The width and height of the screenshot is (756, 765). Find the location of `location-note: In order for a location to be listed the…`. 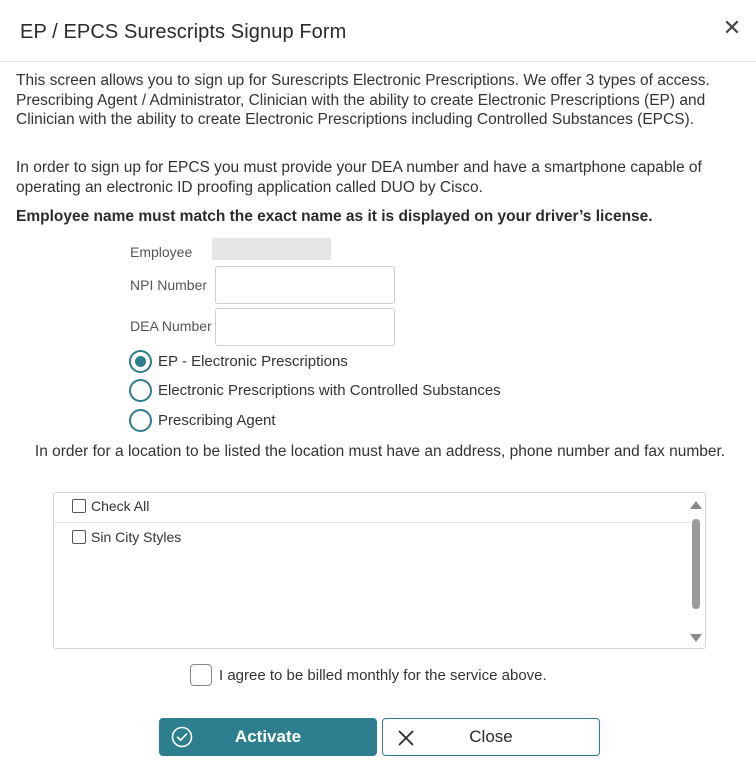

location-note: In order for a location to be listed the… is located at coordinates (380, 451).